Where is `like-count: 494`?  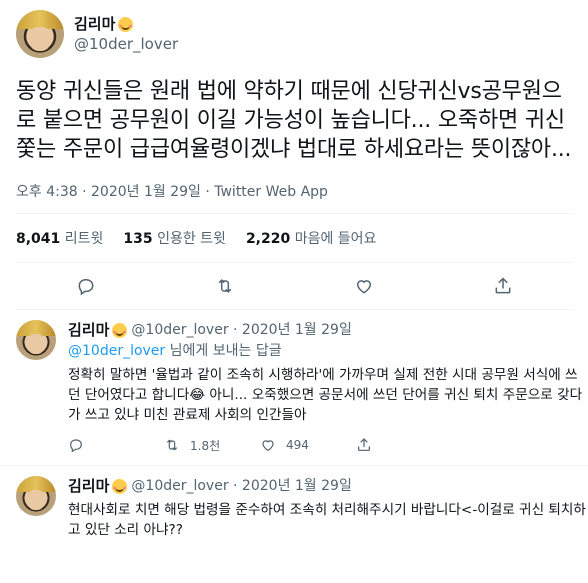
like-count: 494 is located at coordinates (297, 445).